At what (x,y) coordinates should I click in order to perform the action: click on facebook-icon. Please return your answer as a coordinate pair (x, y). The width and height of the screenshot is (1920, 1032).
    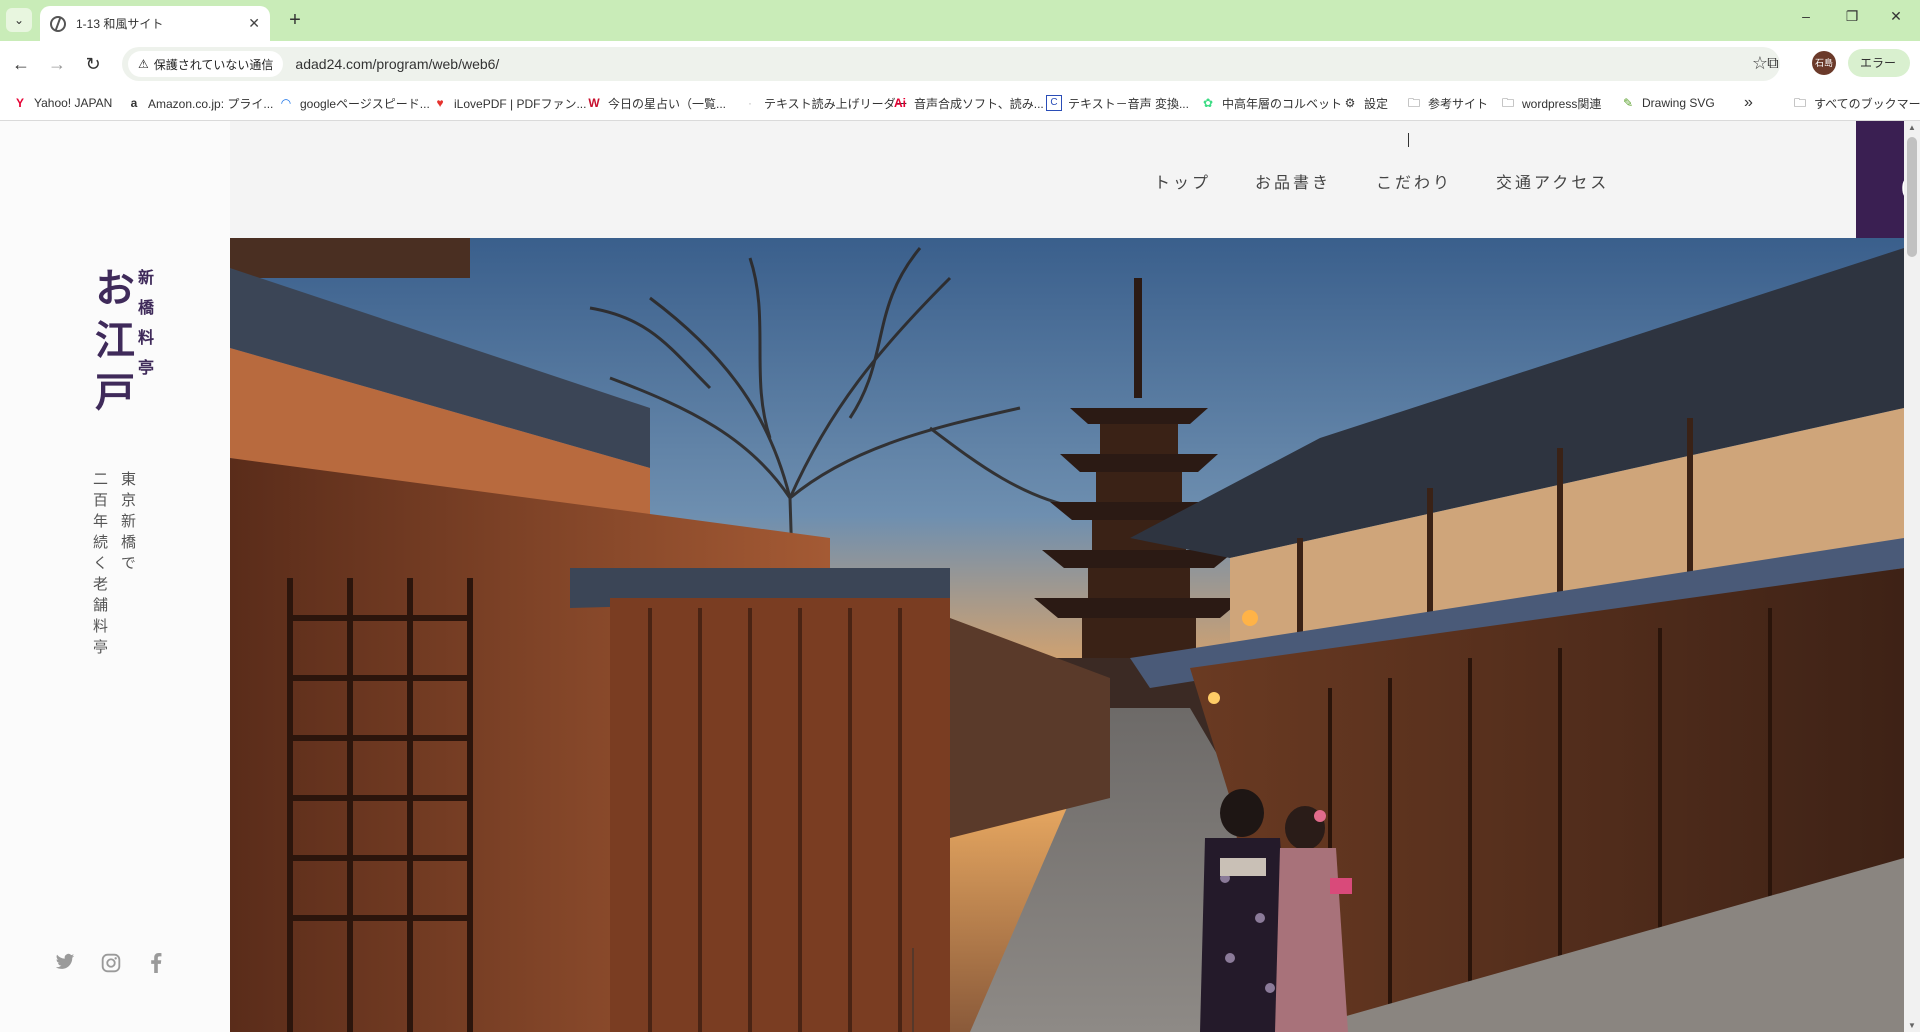
    Looking at the image, I should click on (156, 965).